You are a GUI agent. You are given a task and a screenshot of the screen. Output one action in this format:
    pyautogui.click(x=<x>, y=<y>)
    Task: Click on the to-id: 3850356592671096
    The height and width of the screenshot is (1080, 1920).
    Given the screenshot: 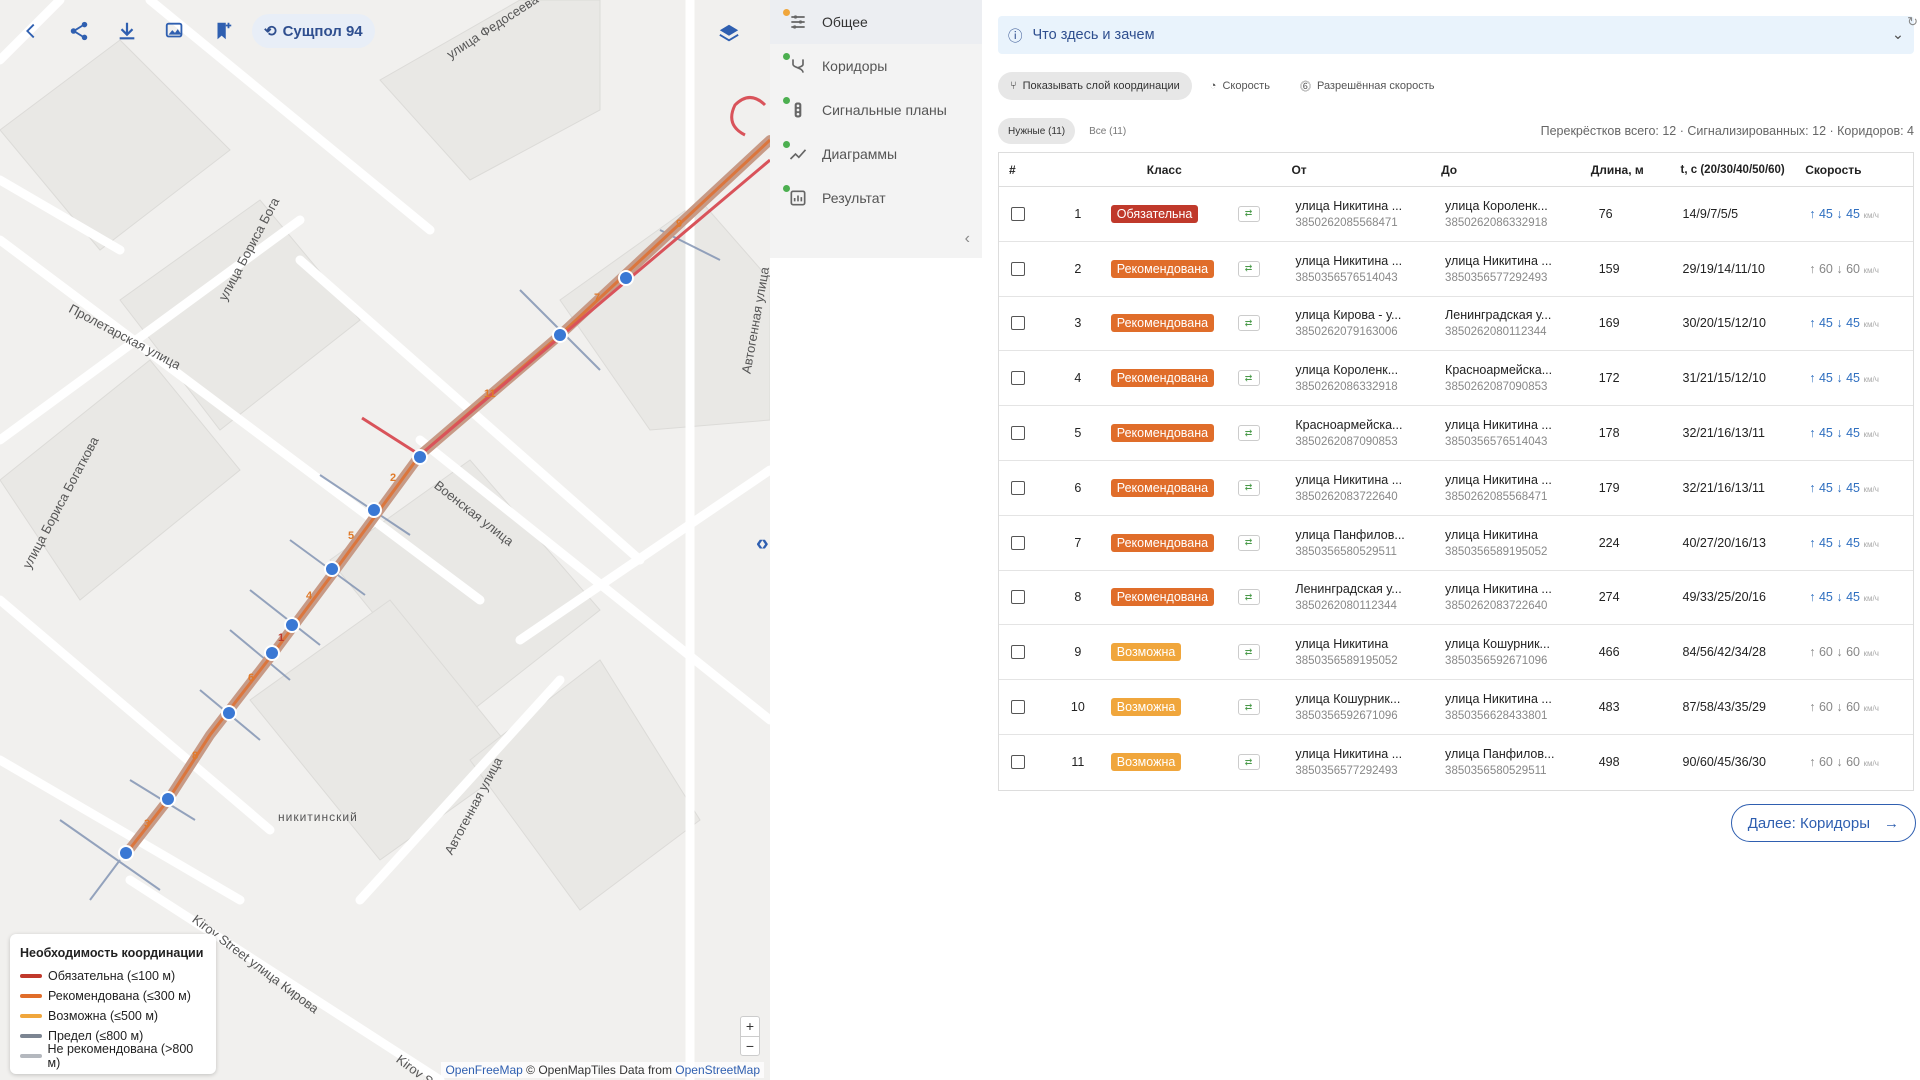 What is the action you would take?
    pyautogui.click(x=1496, y=661)
    